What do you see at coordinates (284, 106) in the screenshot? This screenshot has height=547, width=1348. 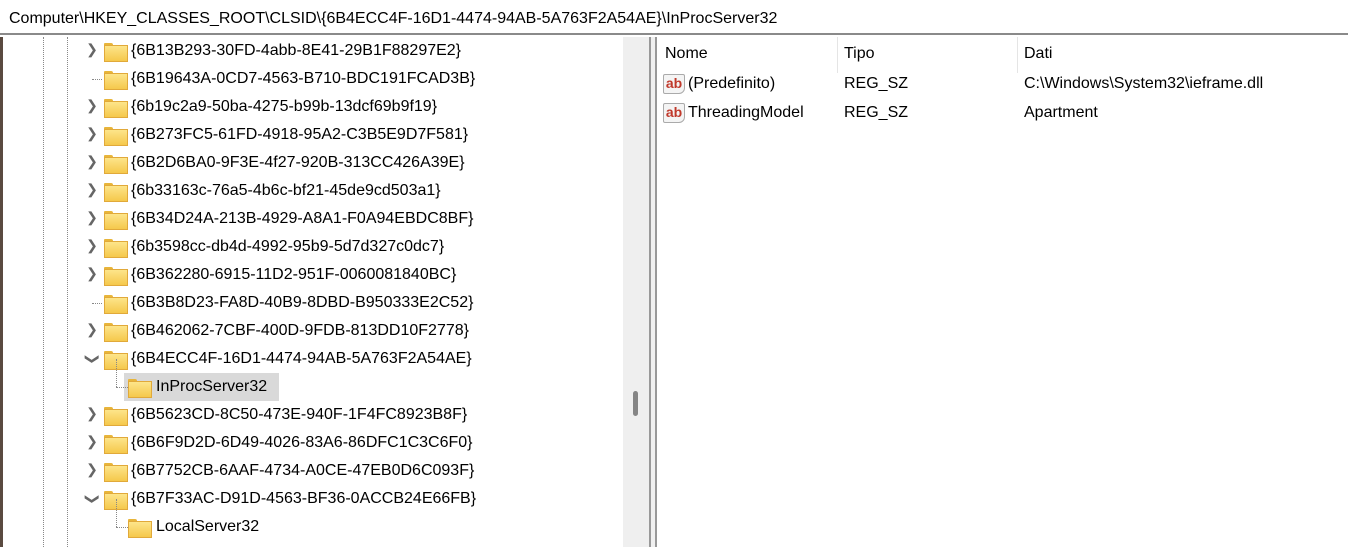 I see `tree-item-label: {6b19c2a9-50ba-4275-b99b-13dcf69b9f19}` at bounding box center [284, 106].